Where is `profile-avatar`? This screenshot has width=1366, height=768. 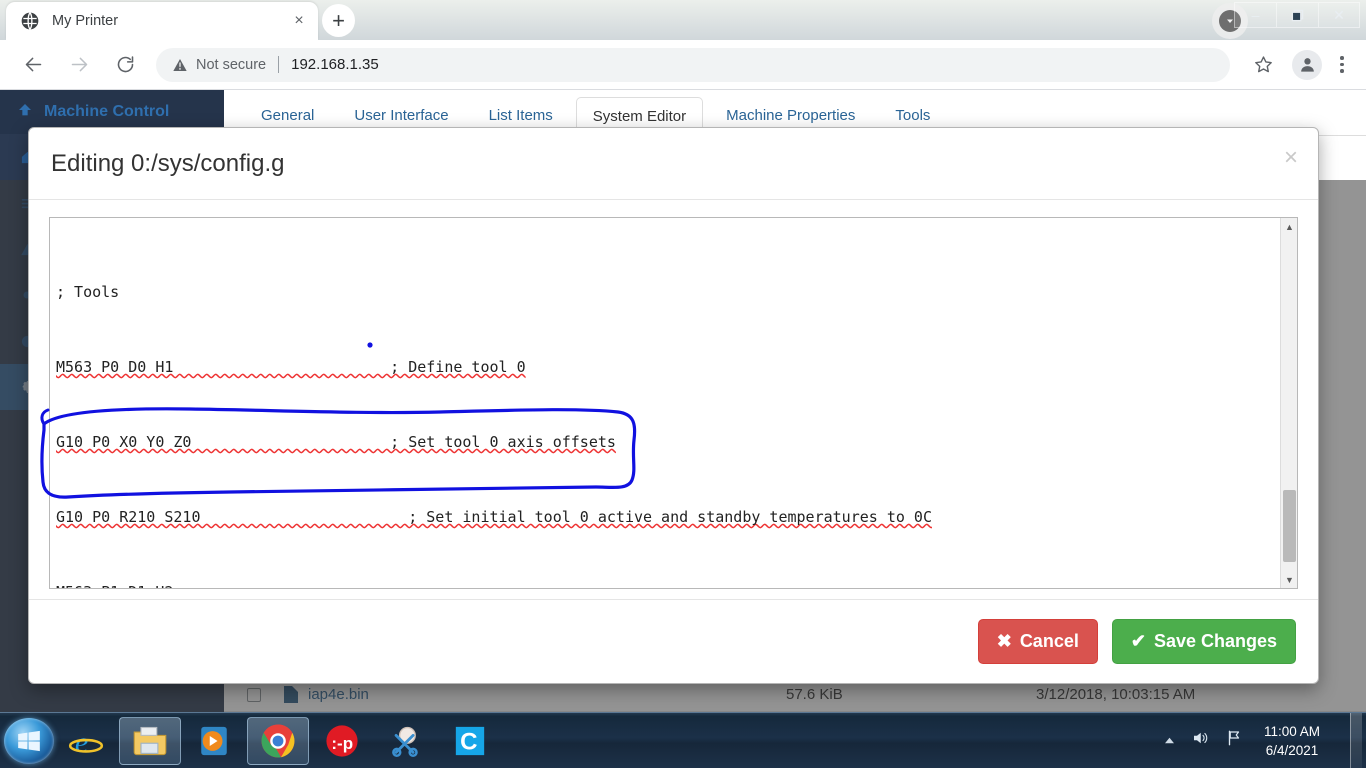
profile-avatar is located at coordinates (1307, 64).